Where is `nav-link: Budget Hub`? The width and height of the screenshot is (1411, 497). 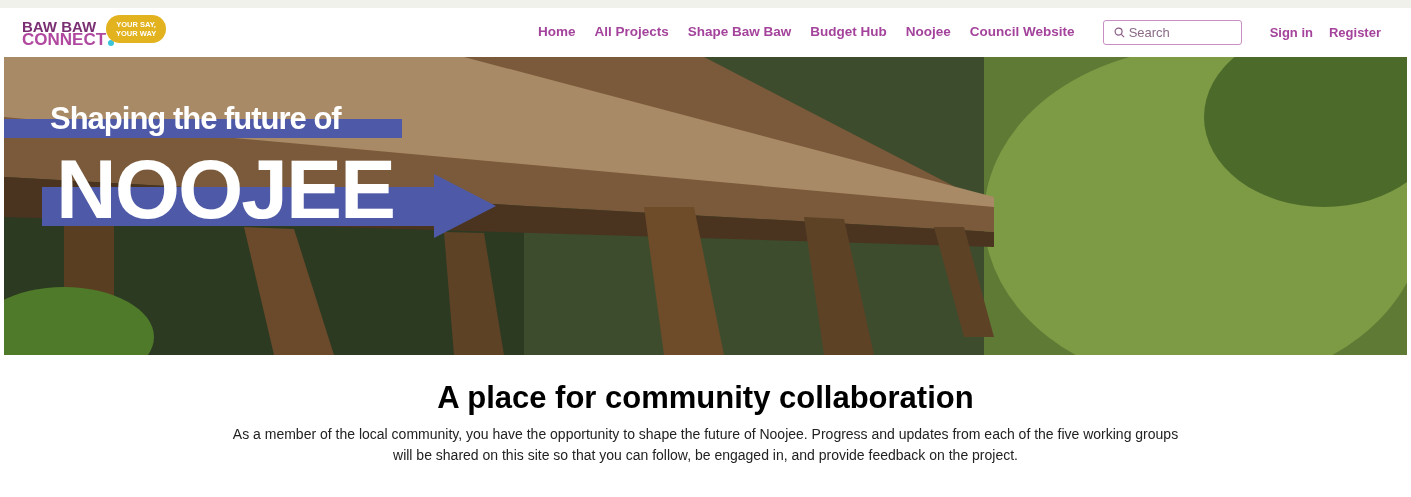
nav-link: Budget Hub is located at coordinates (848, 32).